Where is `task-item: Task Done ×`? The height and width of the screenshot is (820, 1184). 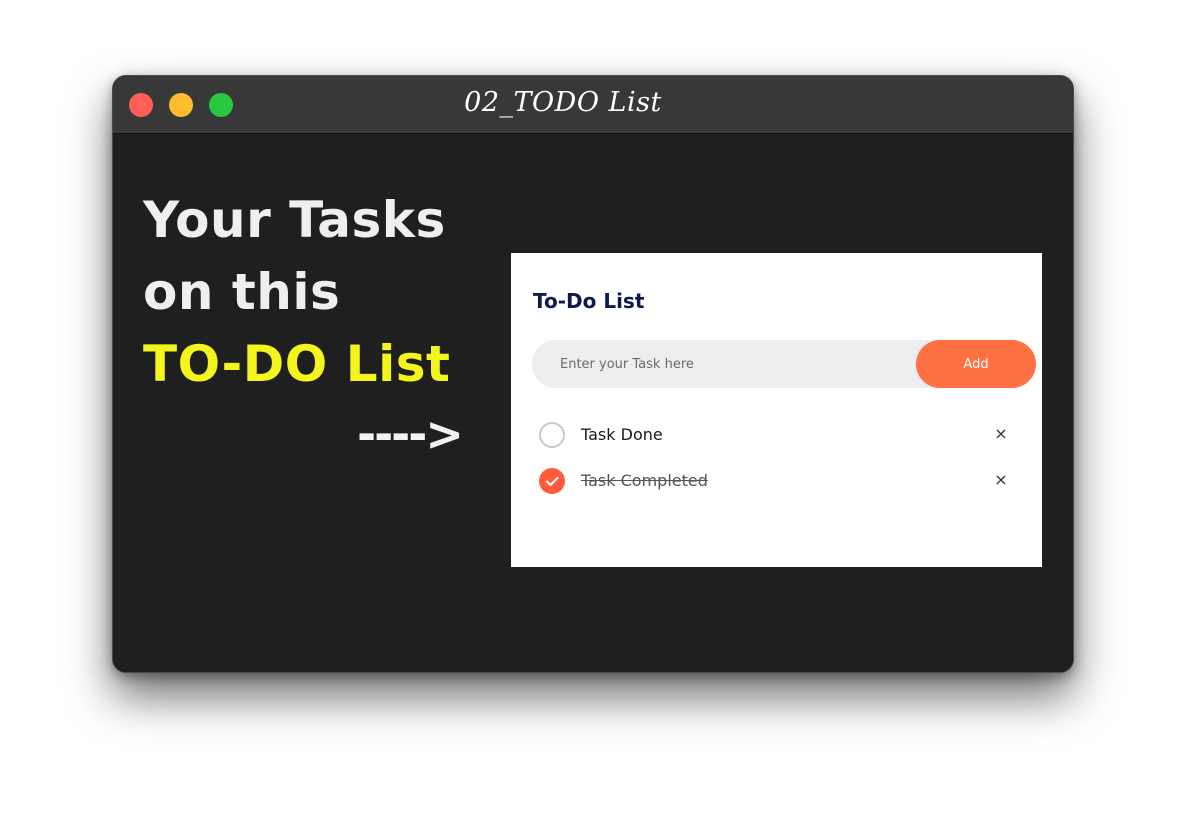 task-item: Task Done × is located at coordinates (779, 435).